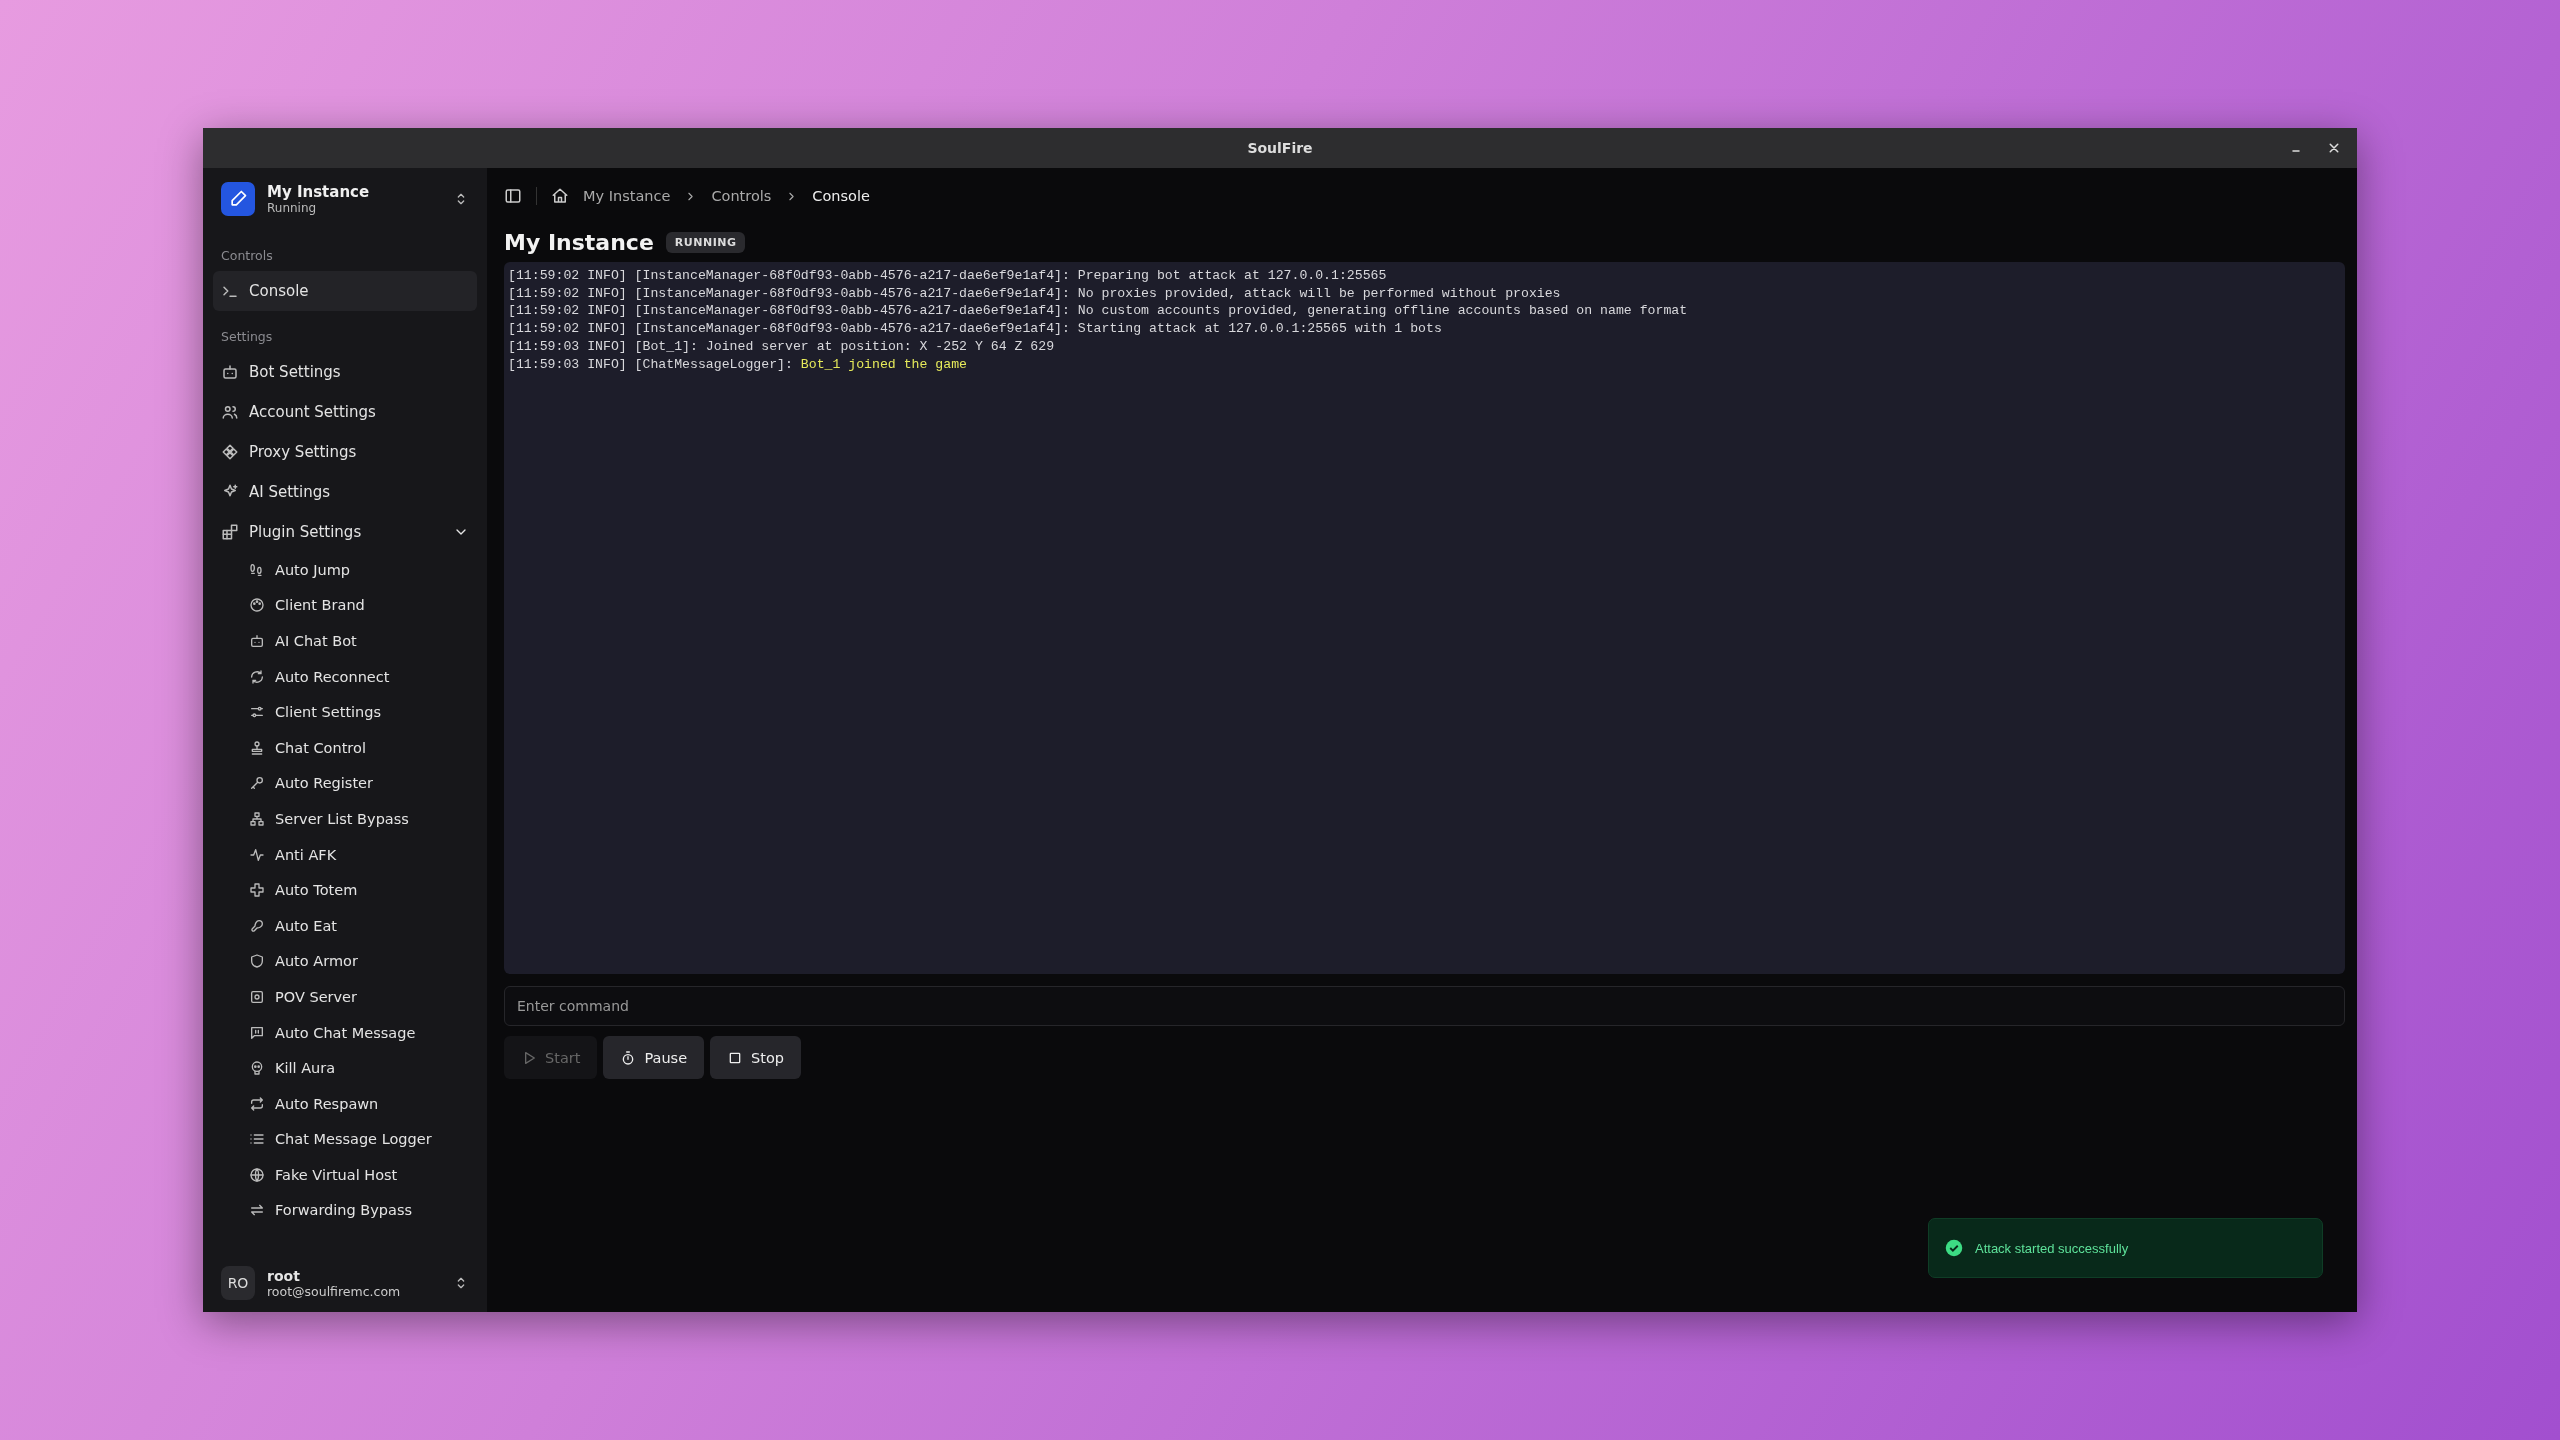 This screenshot has height=1440, width=2560. Describe the element at coordinates (359, 747) in the screenshot. I see `plugin-item: Chat Control` at that location.